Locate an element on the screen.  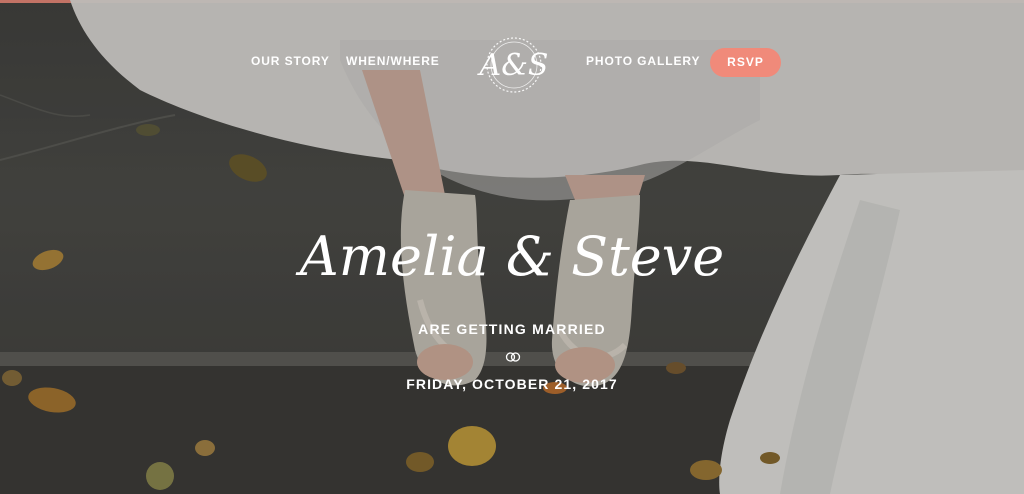
couple-names-heading: Amelia & Steve is located at coordinates (512, 256).